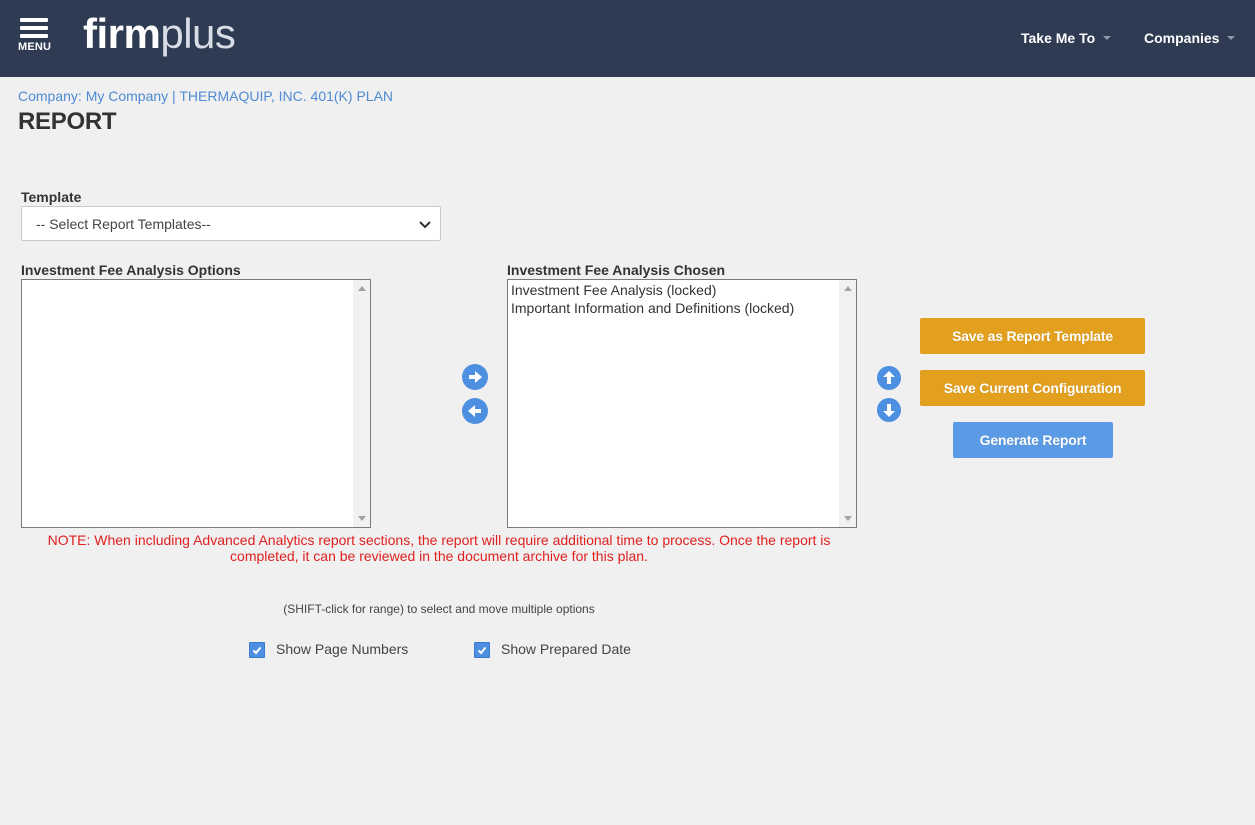 Image resolution: width=1255 pixels, height=825 pixels. I want to click on show-prepared-date-checkbox, so click(482, 650).